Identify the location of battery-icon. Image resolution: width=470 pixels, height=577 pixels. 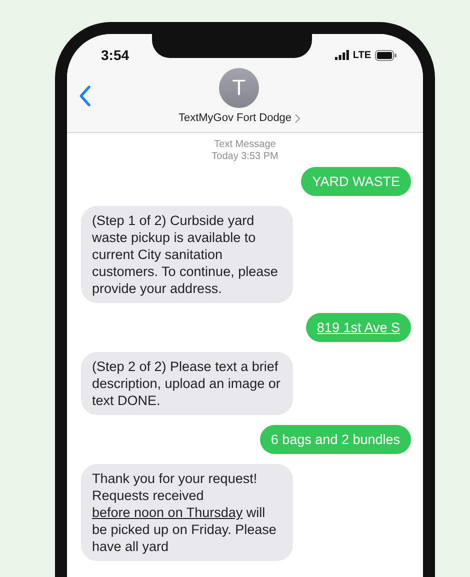
(386, 55).